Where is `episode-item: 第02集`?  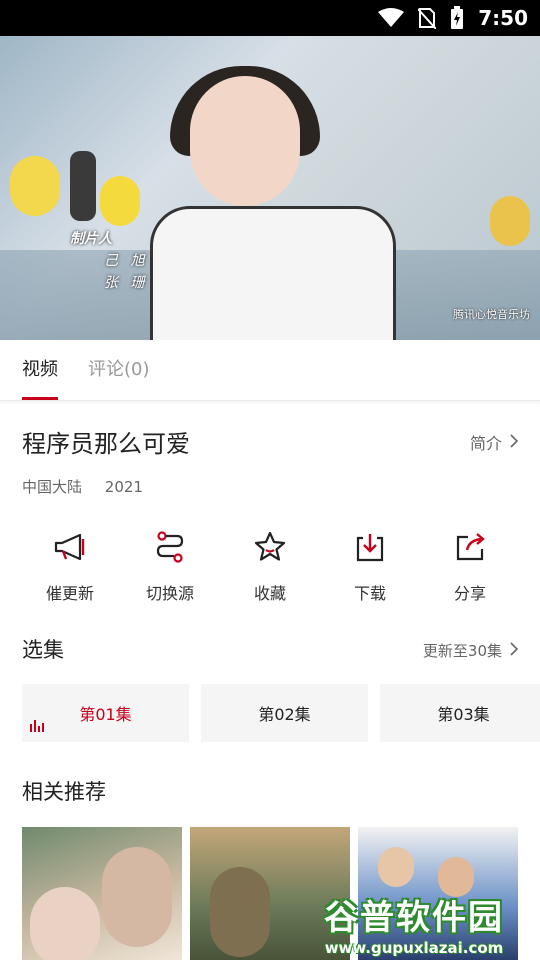 episode-item: 第02集 is located at coordinates (284, 713).